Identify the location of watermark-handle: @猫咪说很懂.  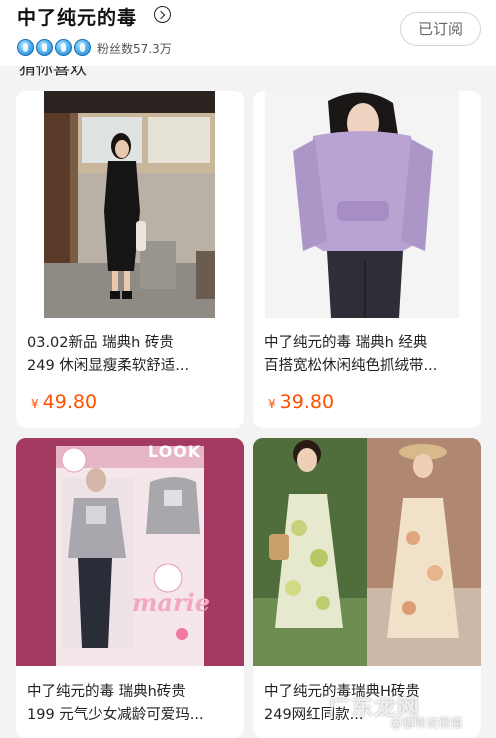
(426, 723).